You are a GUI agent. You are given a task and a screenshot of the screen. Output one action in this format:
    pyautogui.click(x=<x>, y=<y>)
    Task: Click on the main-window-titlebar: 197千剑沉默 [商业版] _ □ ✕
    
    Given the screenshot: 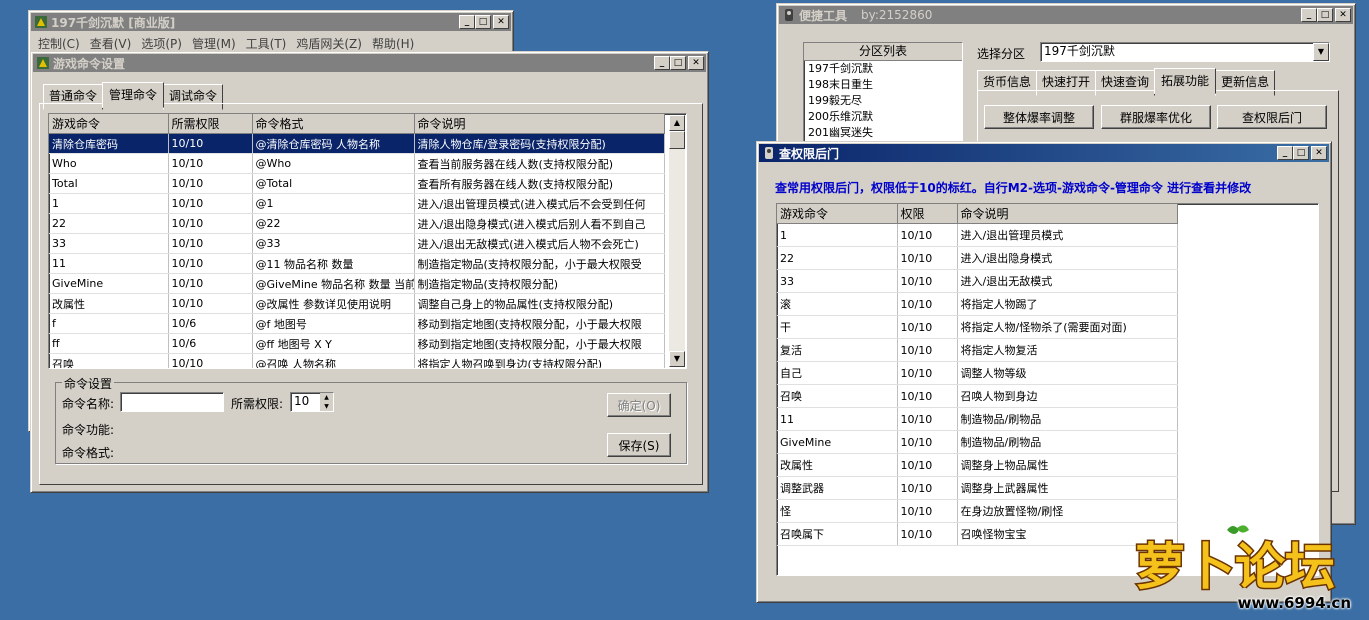 What is the action you would take?
    pyautogui.click(x=271, y=22)
    